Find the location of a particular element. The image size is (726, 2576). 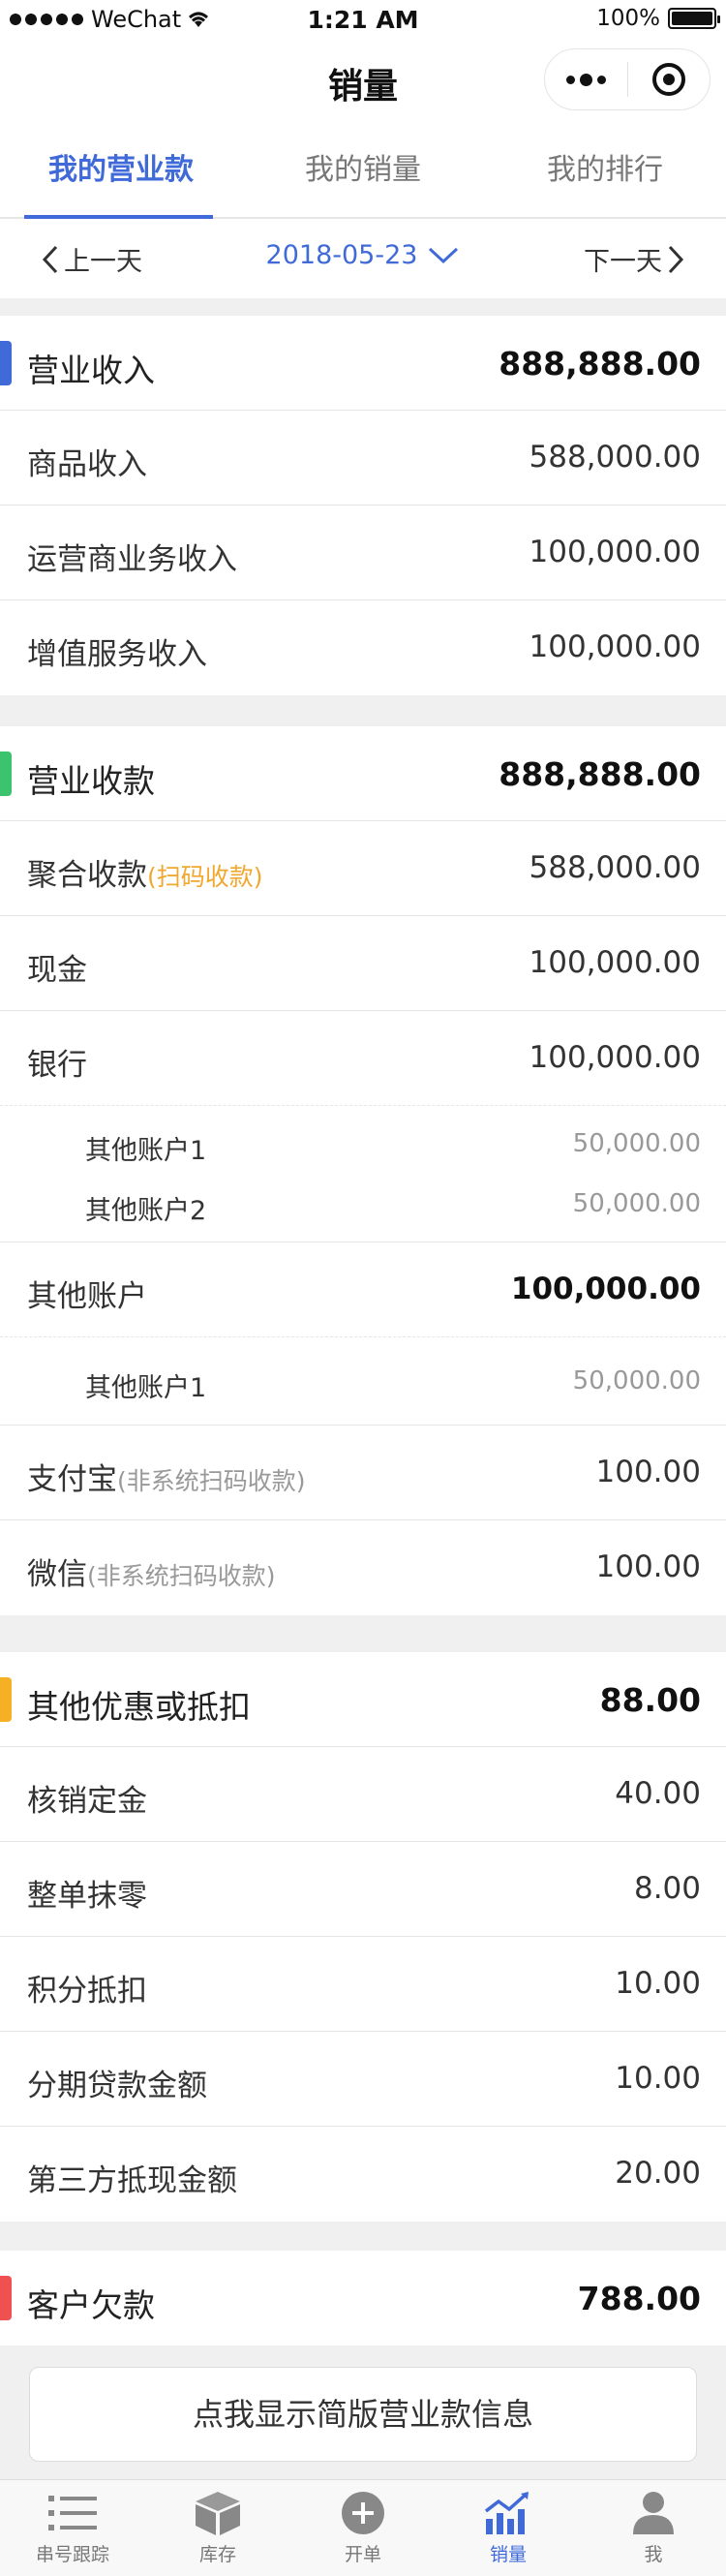

debt-total: 788.00 is located at coordinates (639, 2298).